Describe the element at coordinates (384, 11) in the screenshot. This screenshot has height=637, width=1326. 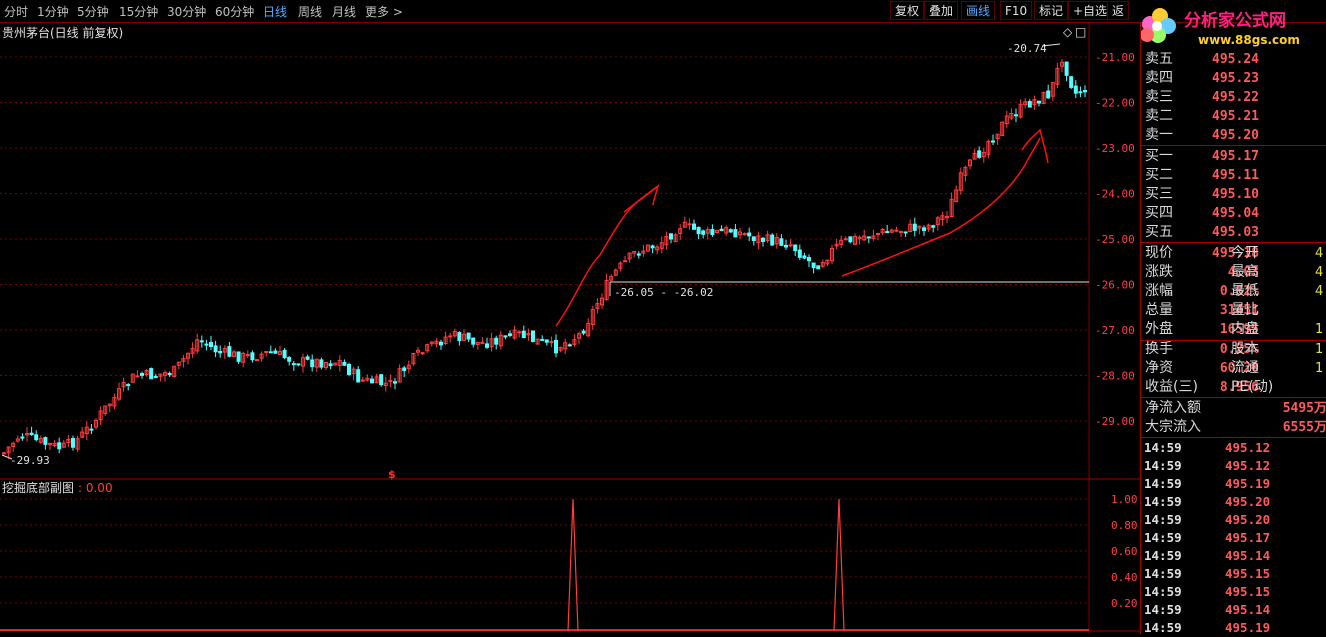
I see `period-tab-9: 更多 >` at that location.